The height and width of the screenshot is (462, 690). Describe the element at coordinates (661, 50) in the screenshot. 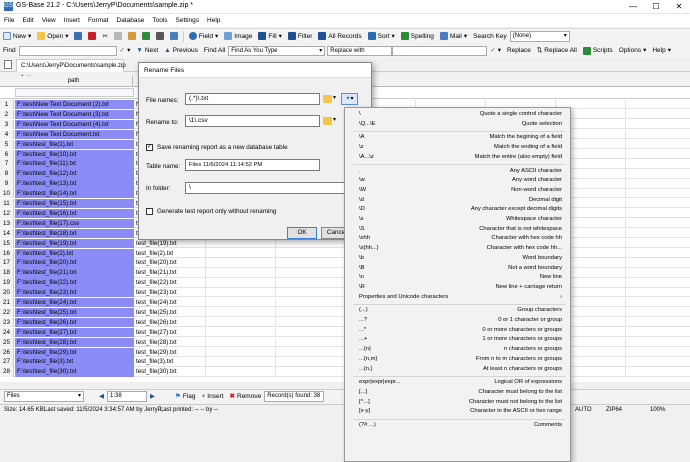

I see `help-button: Help ▾` at that location.